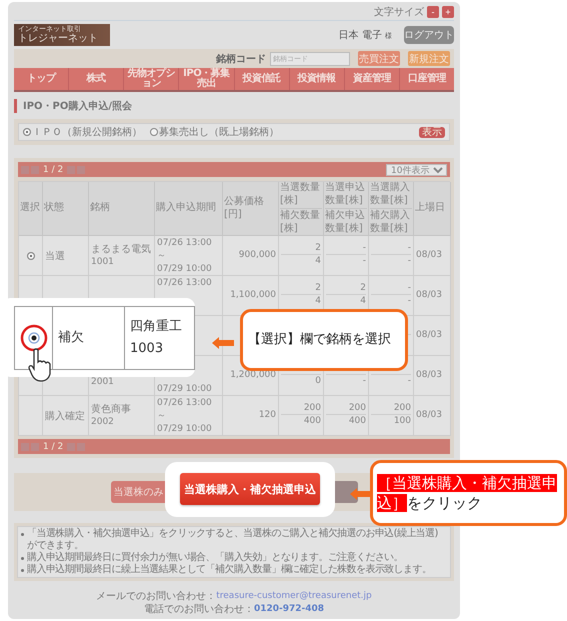 This screenshot has width=567, height=621. I want to click on stock-code: 2001, so click(103, 382).